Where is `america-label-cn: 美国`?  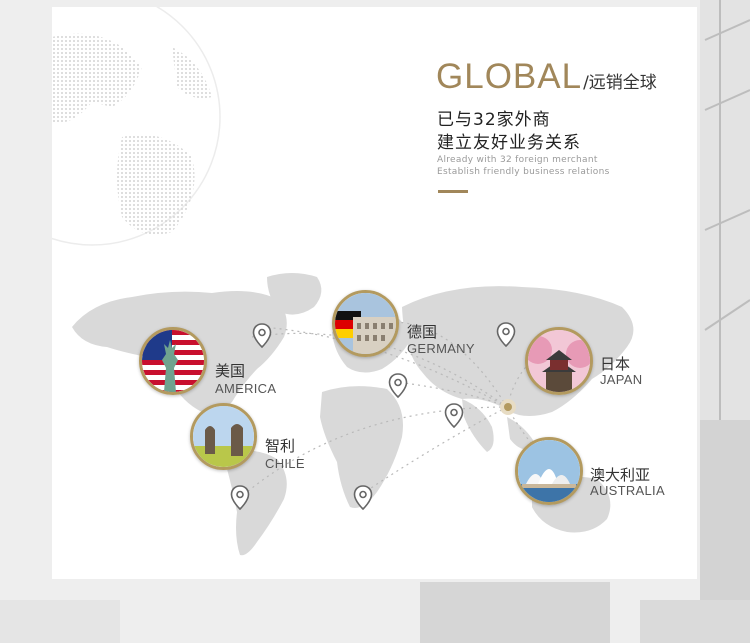 america-label-cn: 美国 is located at coordinates (230, 371).